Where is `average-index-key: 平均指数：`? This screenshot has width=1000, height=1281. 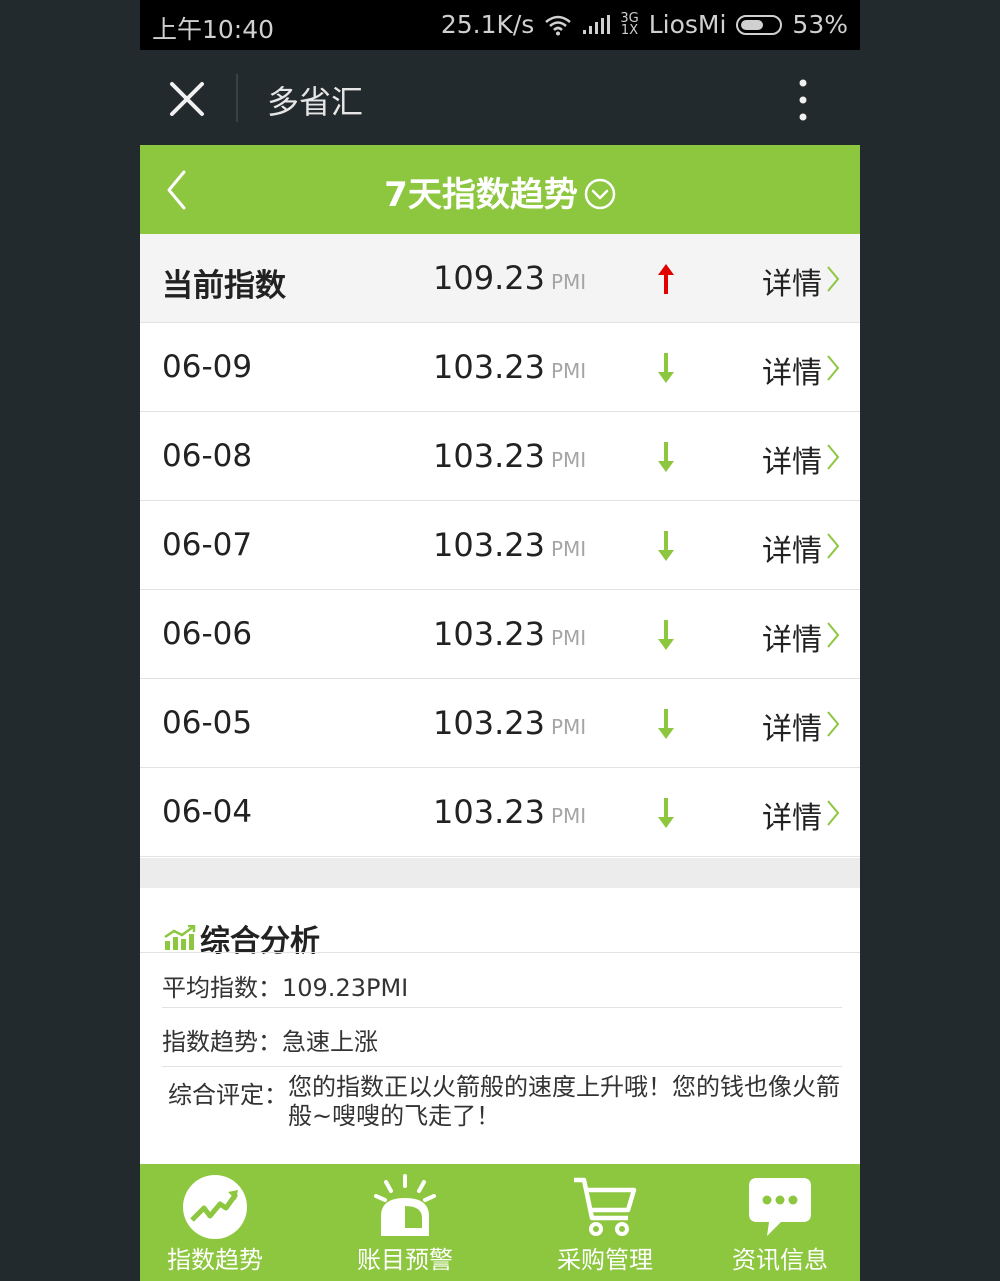 average-index-key: 平均指数： is located at coordinates (222, 988).